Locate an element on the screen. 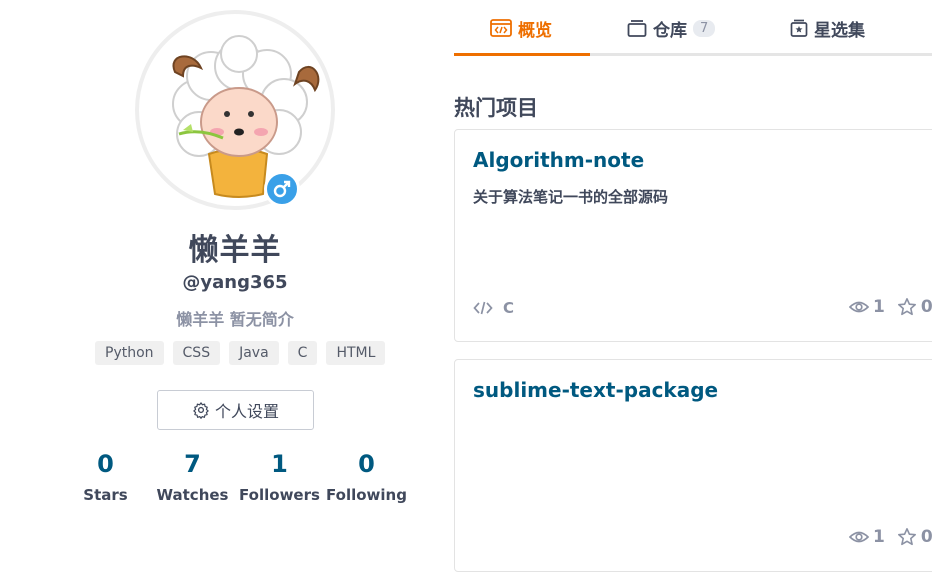 The image size is (932, 572). personal-settings-button: 个人设置 is located at coordinates (235, 410).